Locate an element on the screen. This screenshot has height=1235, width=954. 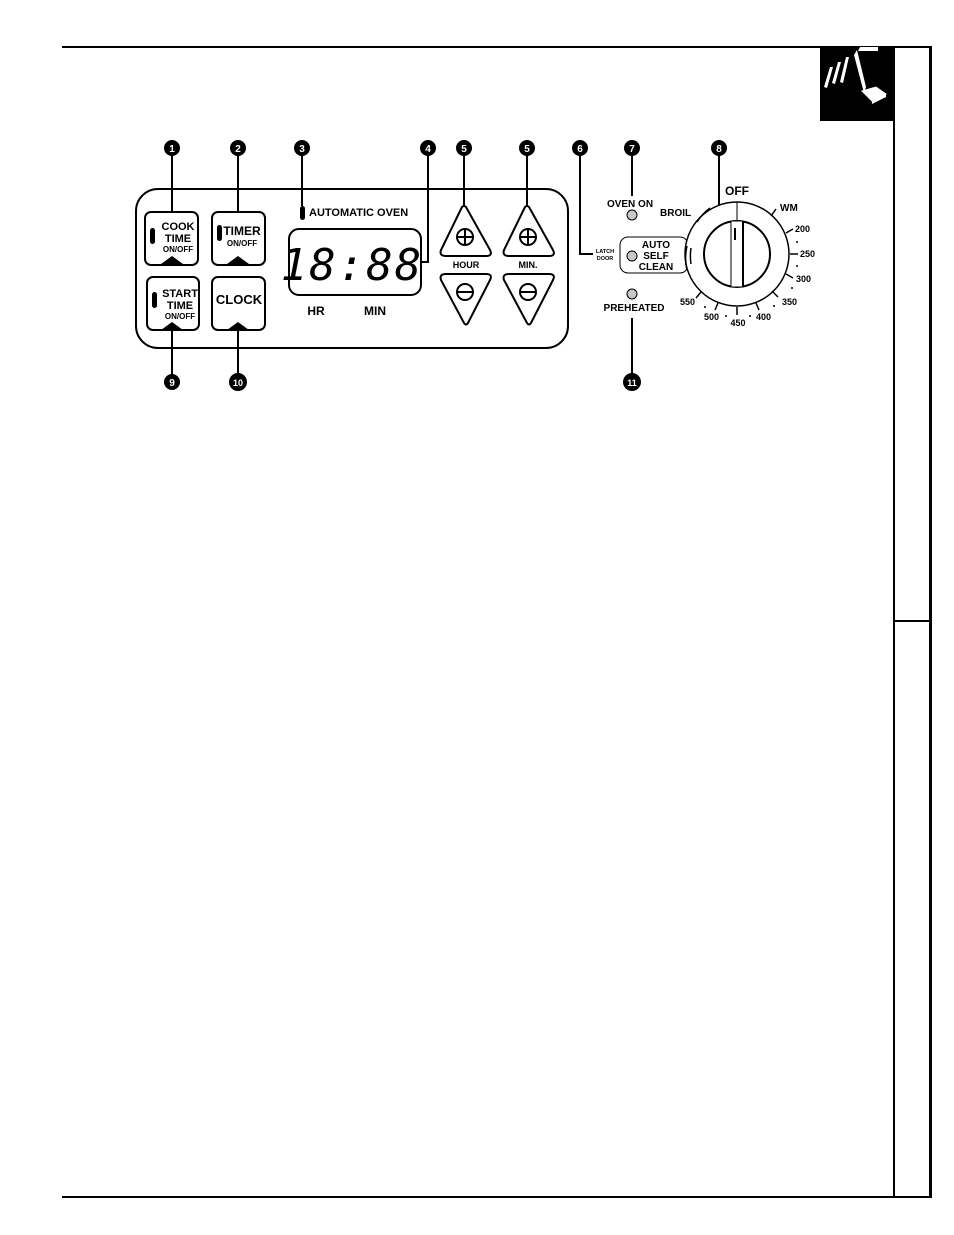
svg-text: CLOCK is located at coordinates (239, 299).